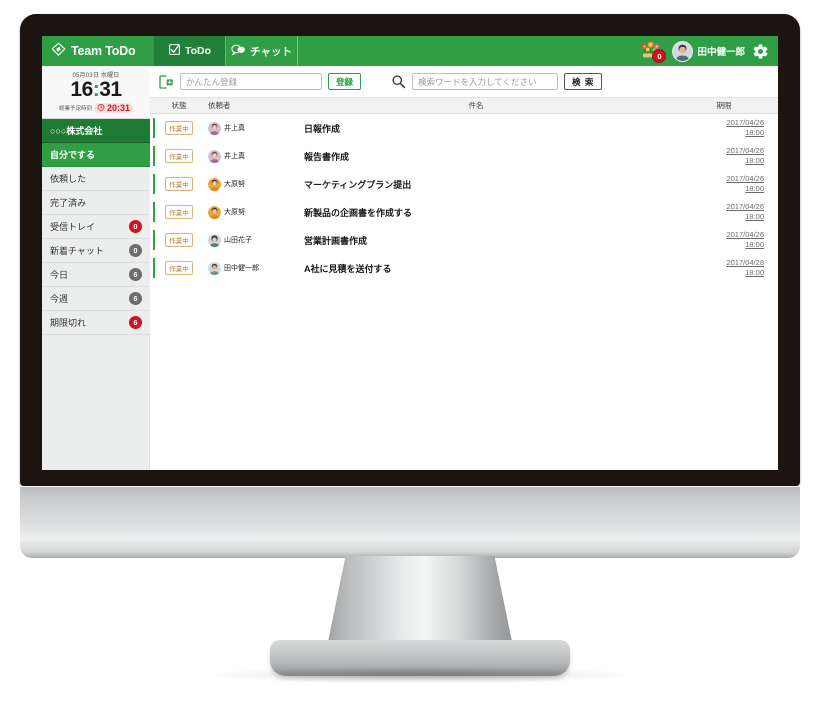  I want to click on diamond-logo-icon, so click(58, 51).